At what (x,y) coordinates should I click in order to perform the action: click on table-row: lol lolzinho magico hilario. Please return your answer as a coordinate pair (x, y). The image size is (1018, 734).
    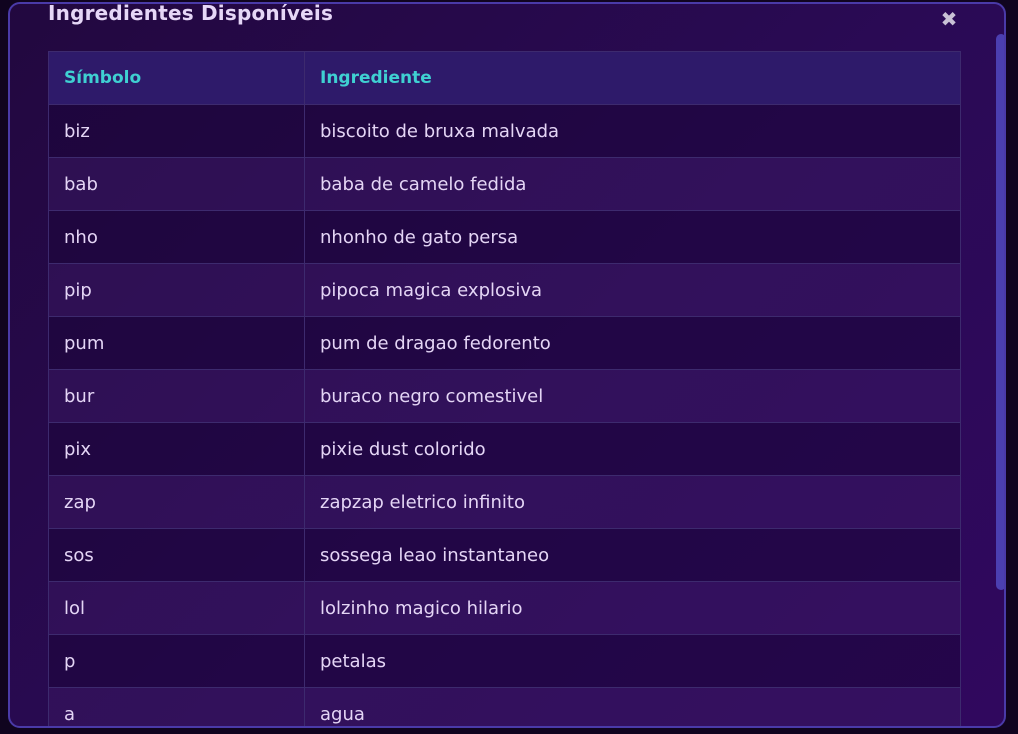
    Looking at the image, I should click on (504, 608).